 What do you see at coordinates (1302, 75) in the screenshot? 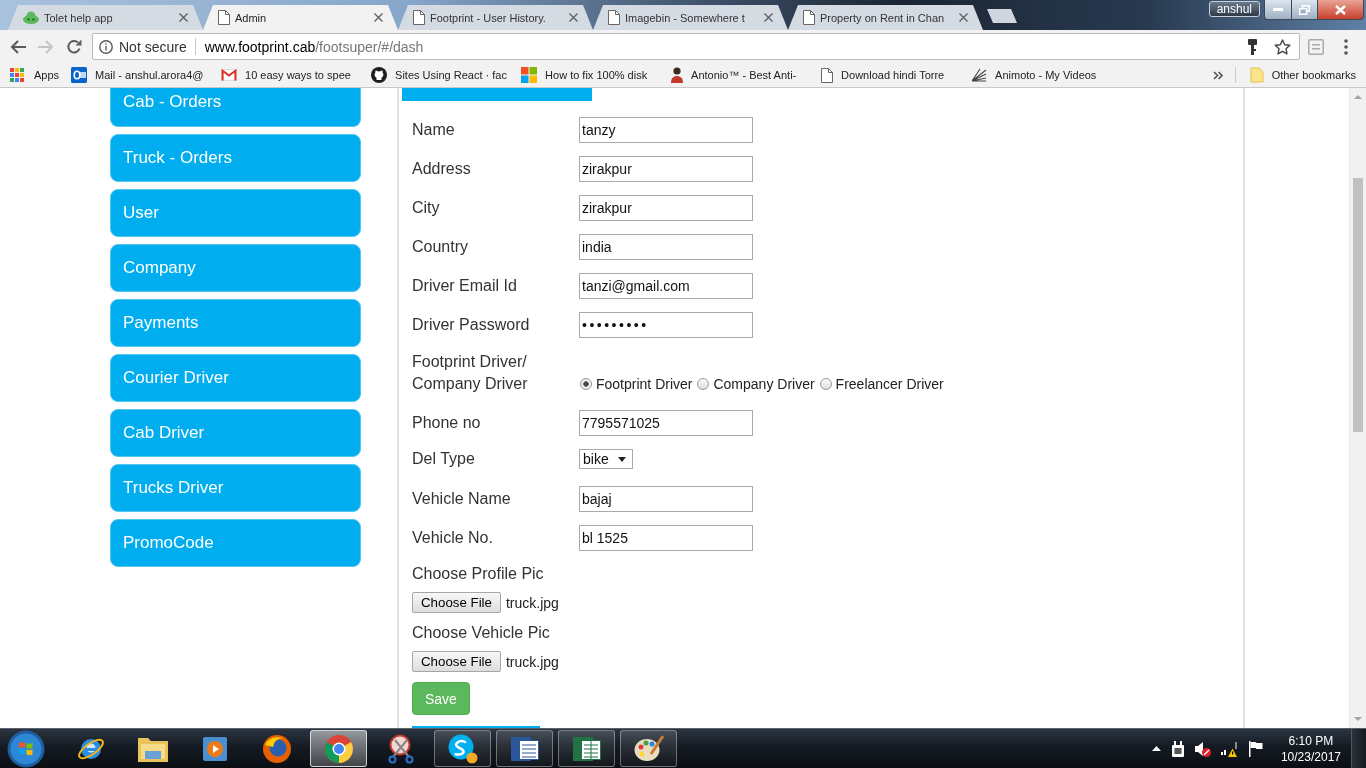
I see `bookmark-folder: Other bookmarks` at bounding box center [1302, 75].